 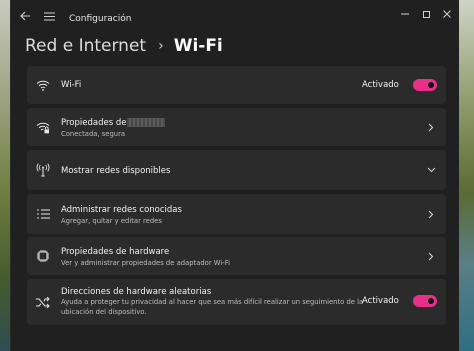 I want to click on hamburger-icon, so click(x=49, y=16).